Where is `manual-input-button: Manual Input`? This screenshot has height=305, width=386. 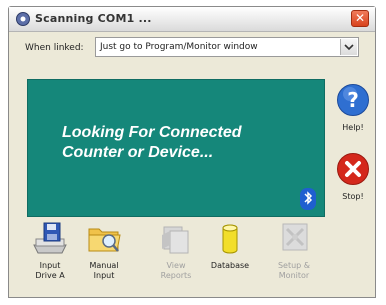 manual-input-button: Manual Input is located at coordinates (104, 251).